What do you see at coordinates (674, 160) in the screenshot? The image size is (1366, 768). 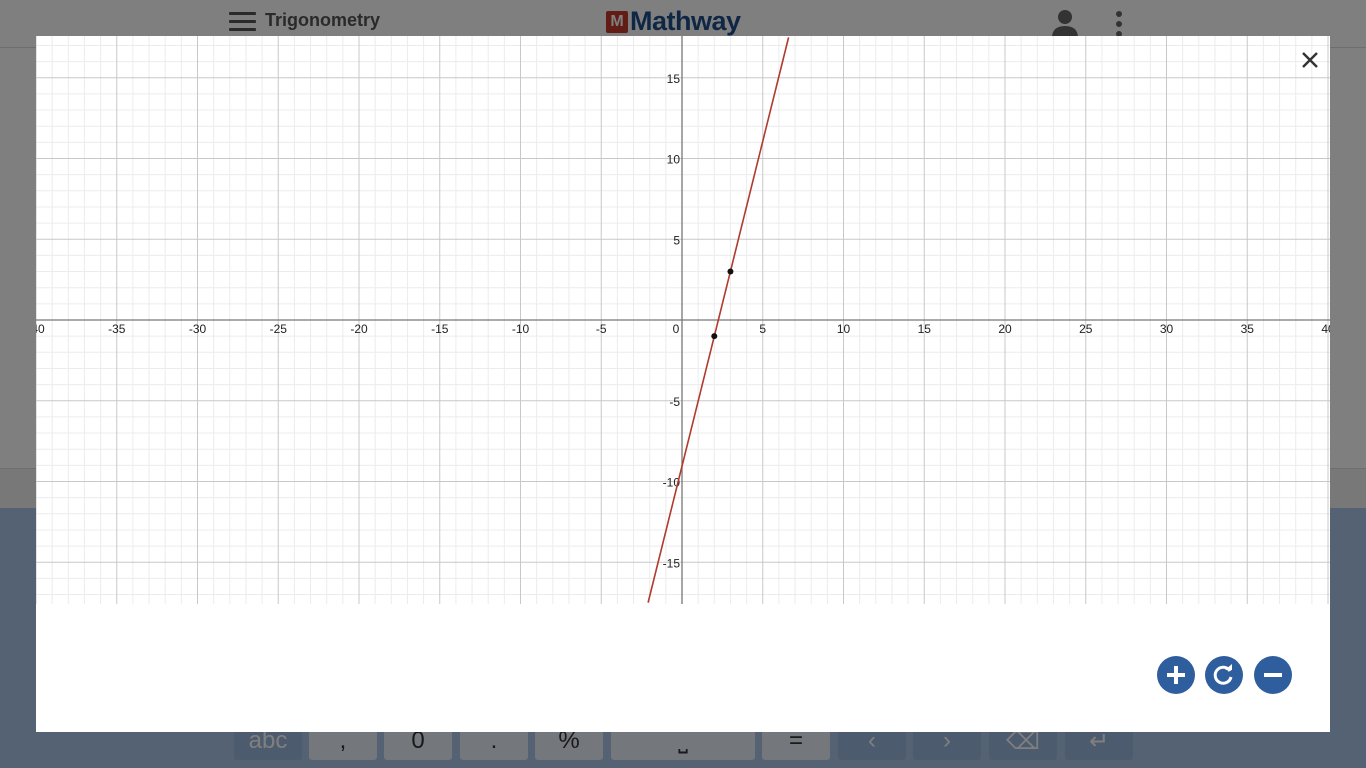 I see `y-tick-label: 10` at bounding box center [674, 160].